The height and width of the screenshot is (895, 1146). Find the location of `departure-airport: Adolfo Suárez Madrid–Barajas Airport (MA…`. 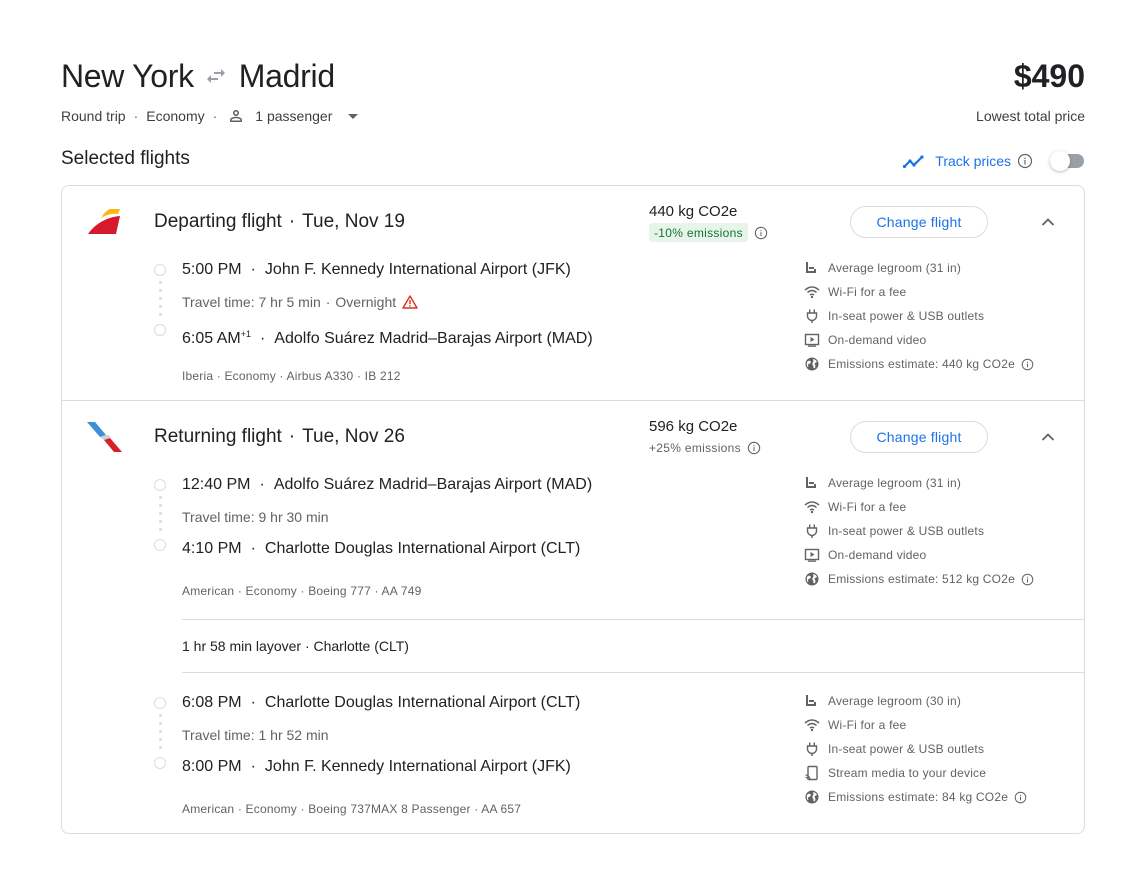

departure-airport: Adolfo Suárez Madrid–Barajas Airport (MA… is located at coordinates (433, 484).